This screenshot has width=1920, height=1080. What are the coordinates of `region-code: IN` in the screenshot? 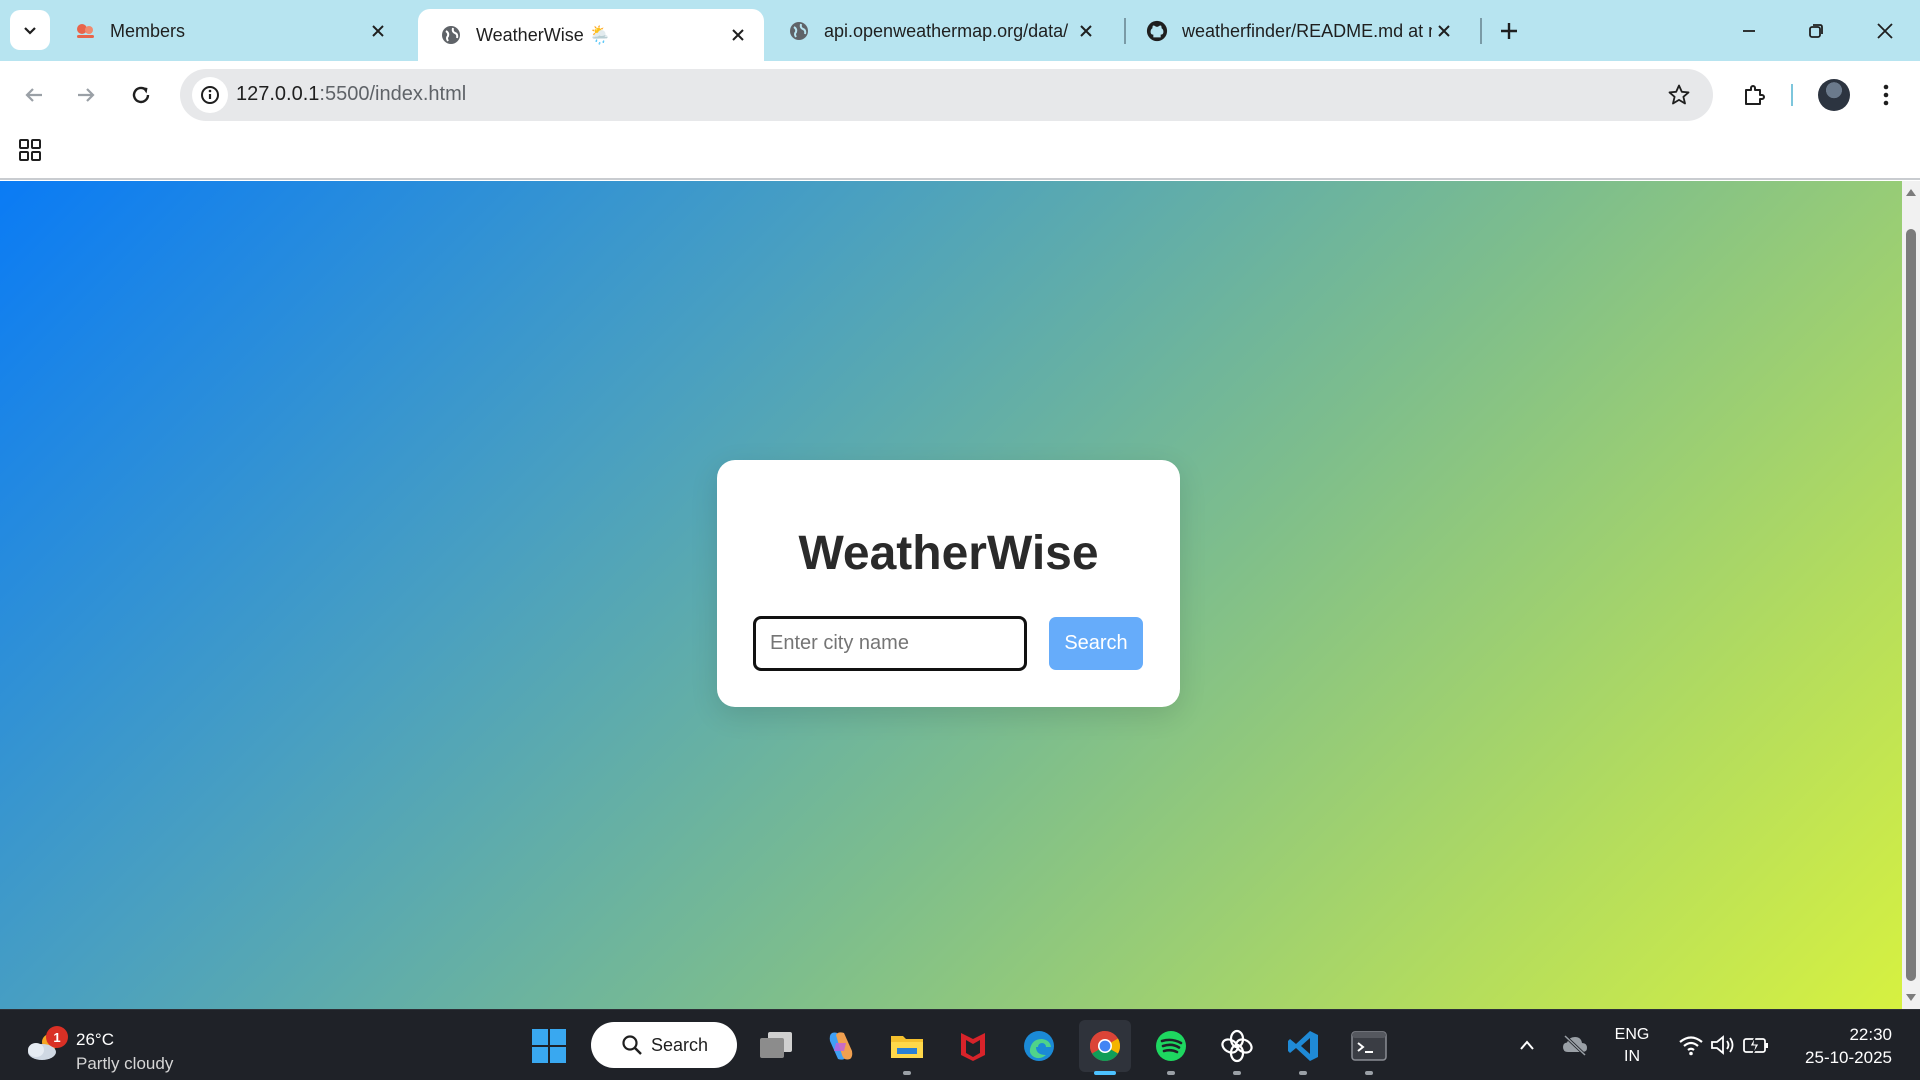 It's located at (1632, 1056).